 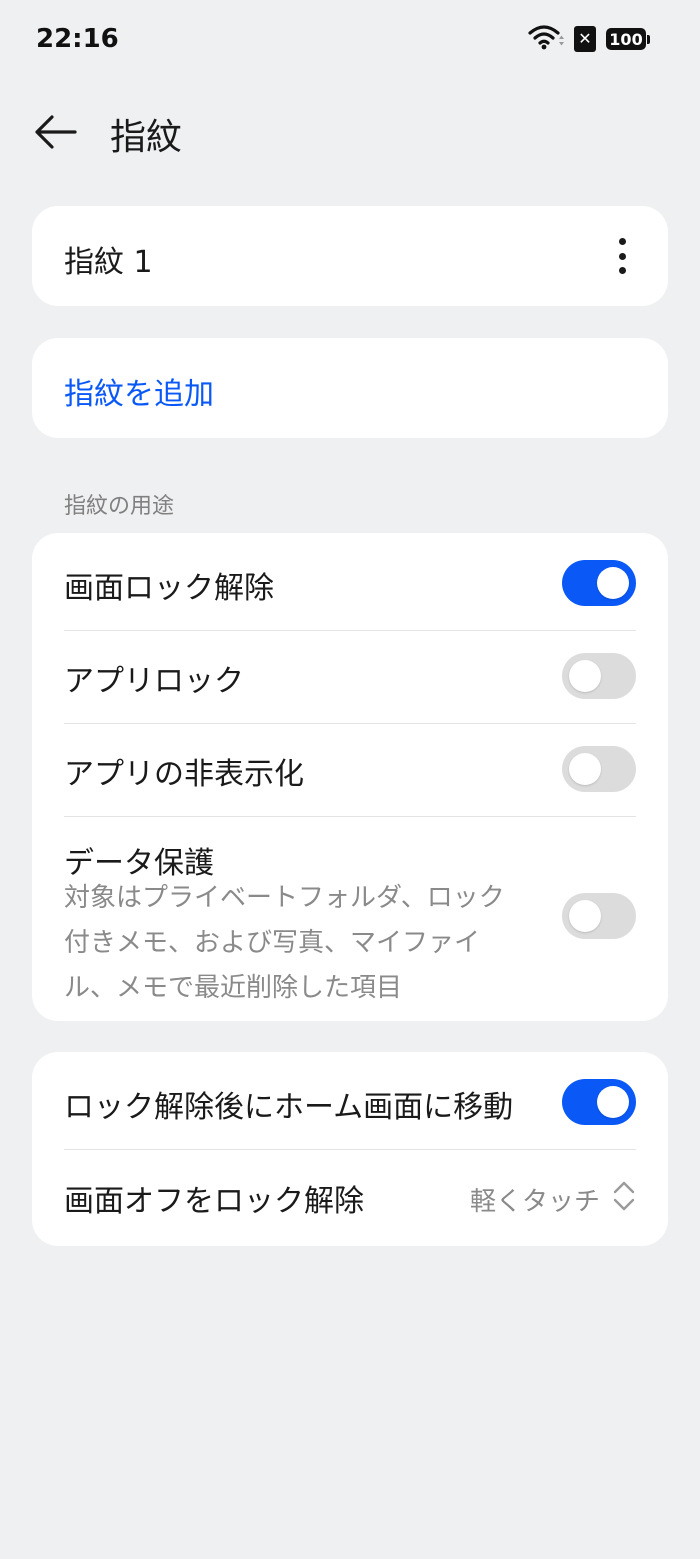 I want to click on battery-icon: 100, so click(x=628, y=39).